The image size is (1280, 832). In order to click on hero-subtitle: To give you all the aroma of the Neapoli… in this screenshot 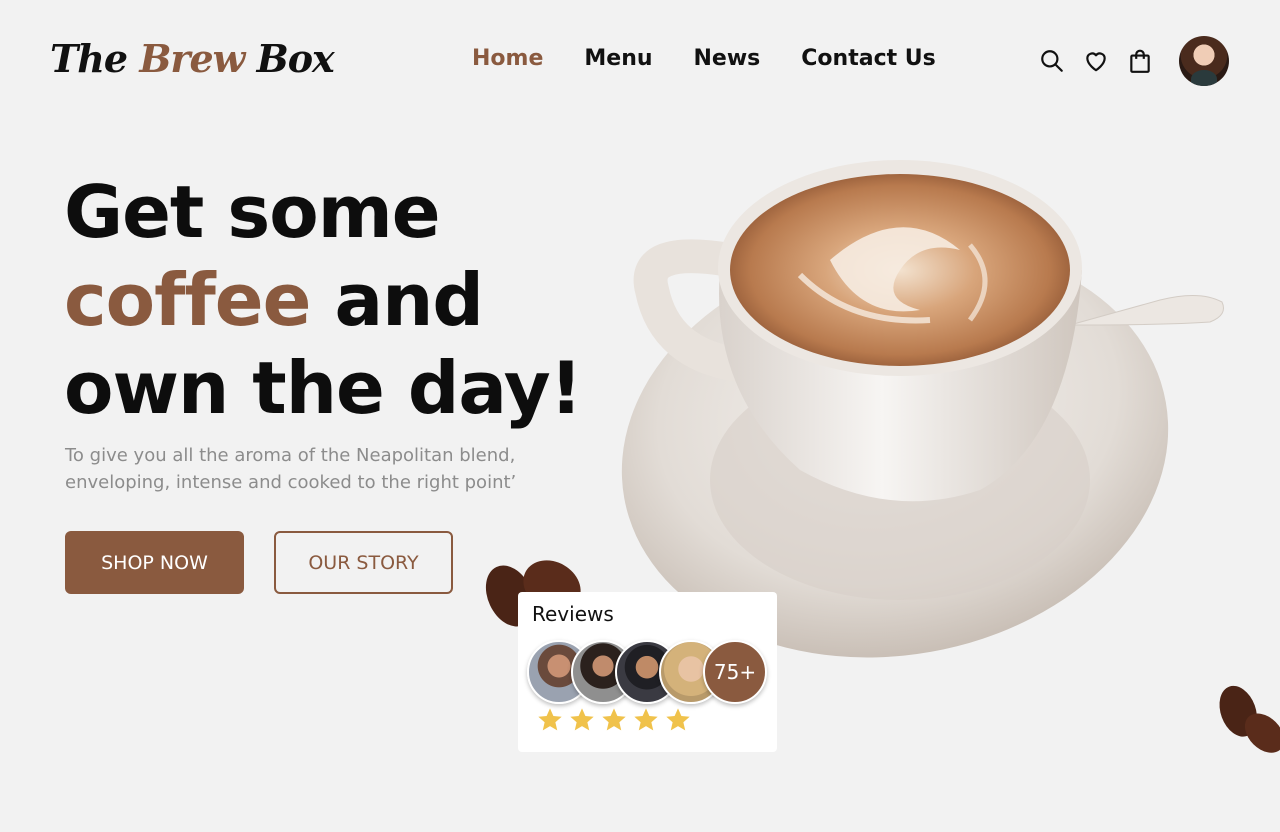, I will do `click(291, 469)`.